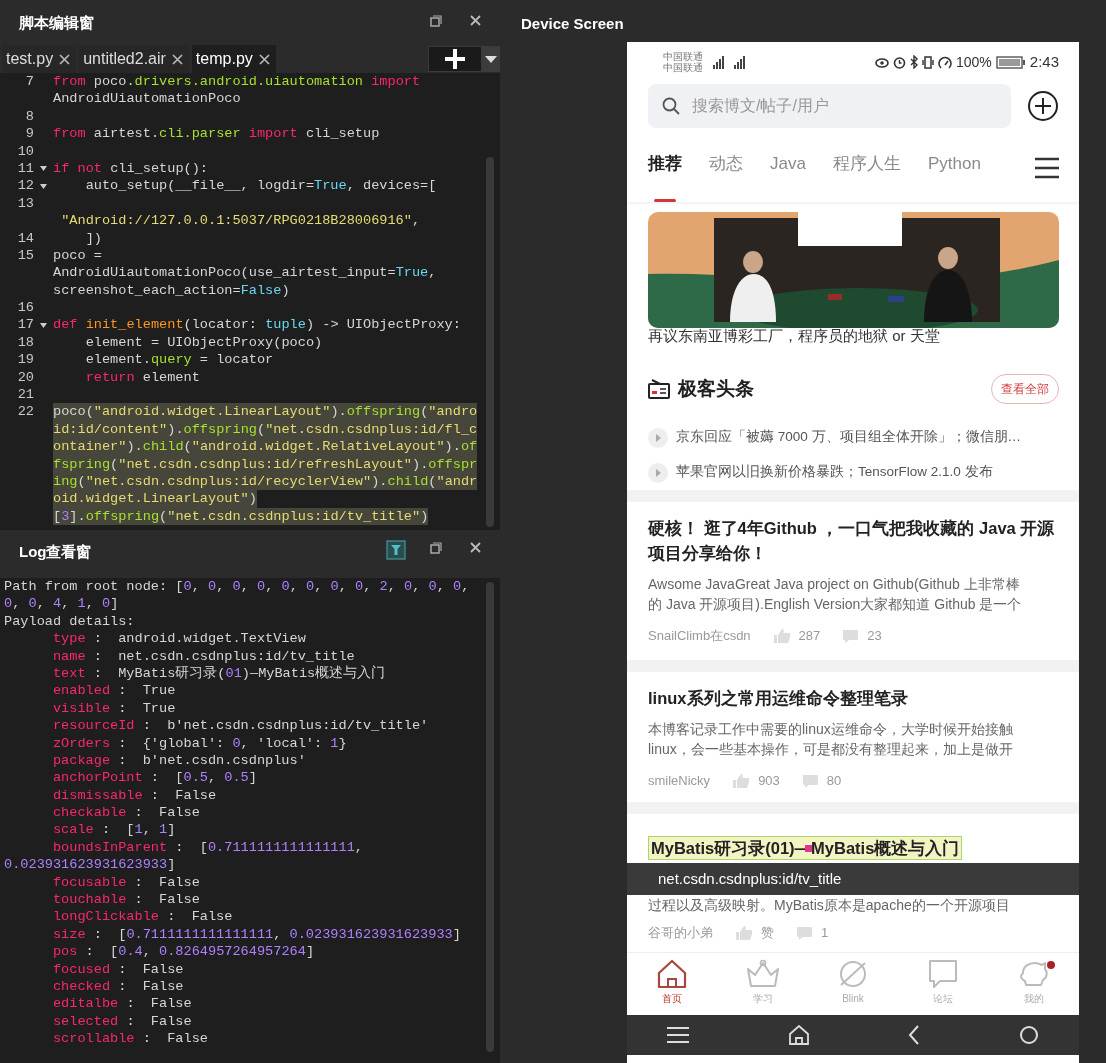 This screenshot has width=1106, height=1063. I want to click on code-line: "Android://127.0.0.1:5037/RPG0218B28006916",, so click(240, 221).